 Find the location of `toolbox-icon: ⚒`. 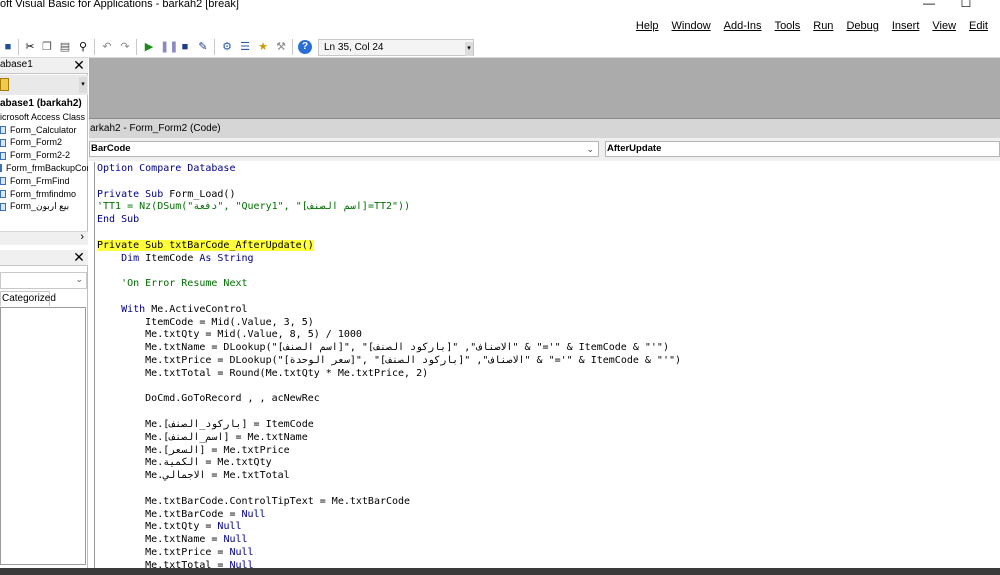

toolbox-icon: ⚒ is located at coordinates (281, 47).